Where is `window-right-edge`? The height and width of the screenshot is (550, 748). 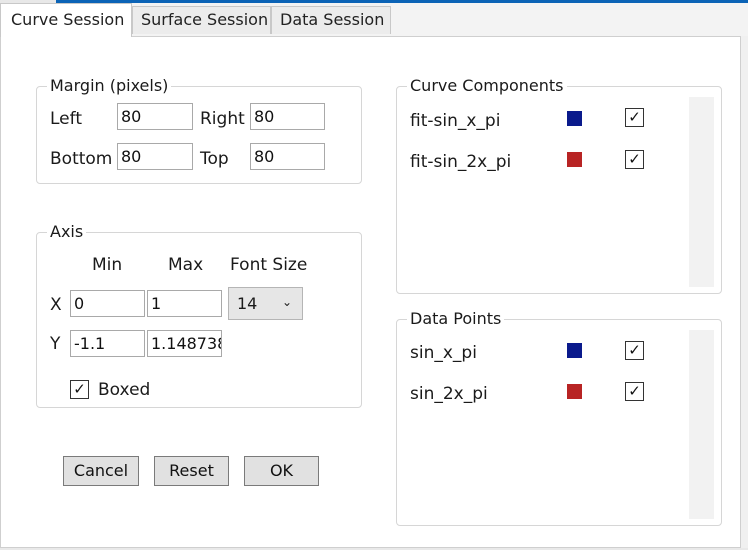 window-right-edge is located at coordinates (744, 293).